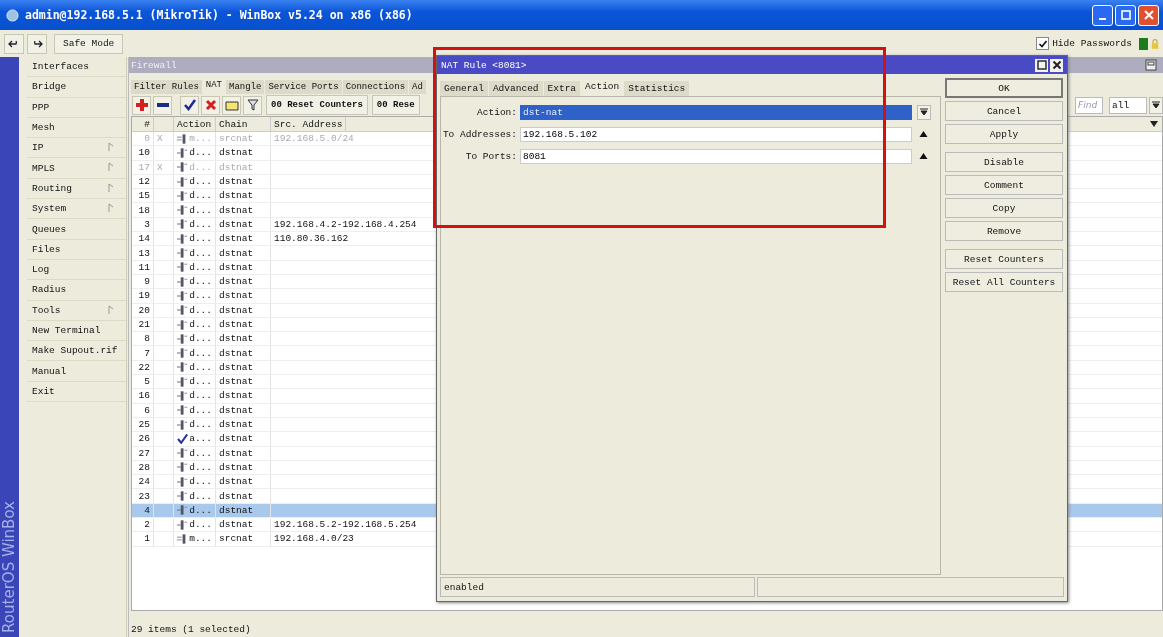 The image size is (1163, 637). I want to click on dialog-button: Comment, so click(1004, 185).